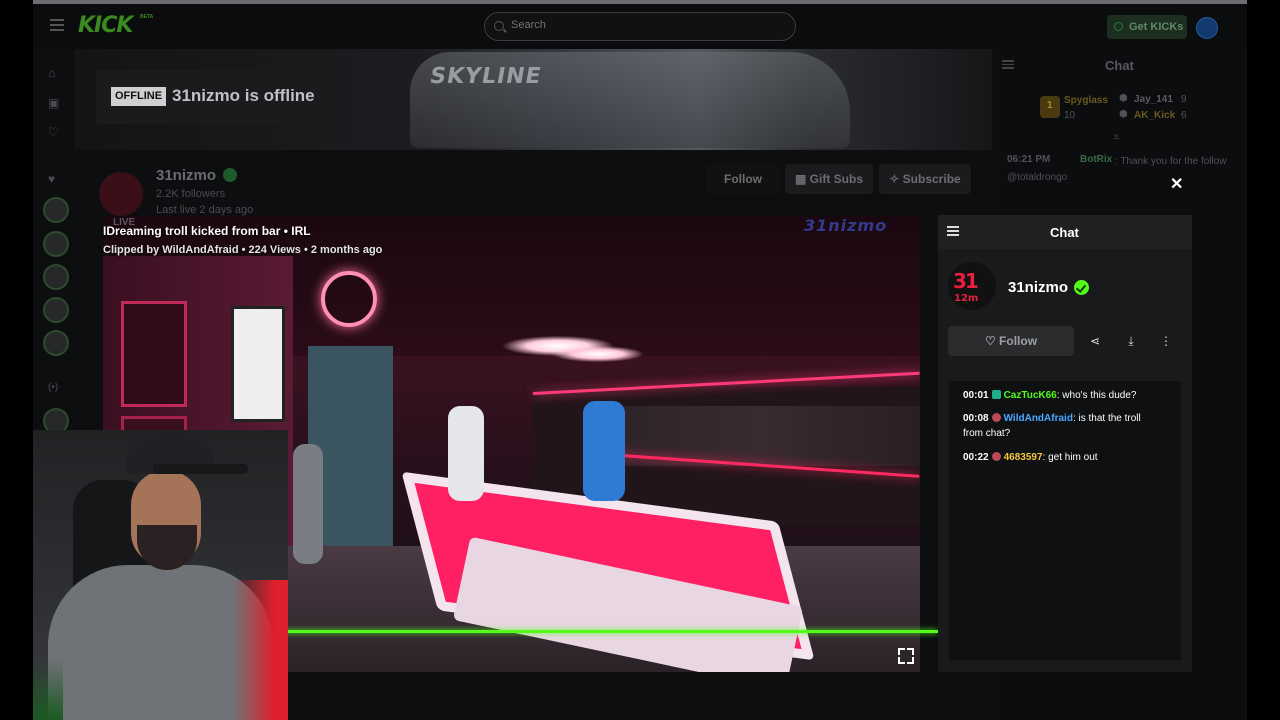 This screenshot has height=720, width=1280. What do you see at coordinates (1156, 27) in the screenshot?
I see `get-kicks-label: Get KICKs` at bounding box center [1156, 27].